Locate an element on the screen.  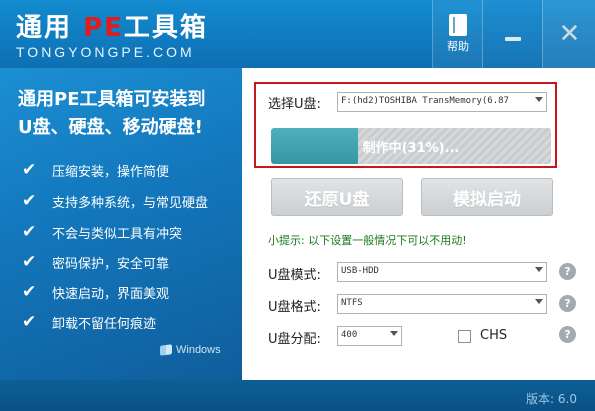
feature-item: ✔ 快速启动，界面美观 is located at coordinates (95, 292).